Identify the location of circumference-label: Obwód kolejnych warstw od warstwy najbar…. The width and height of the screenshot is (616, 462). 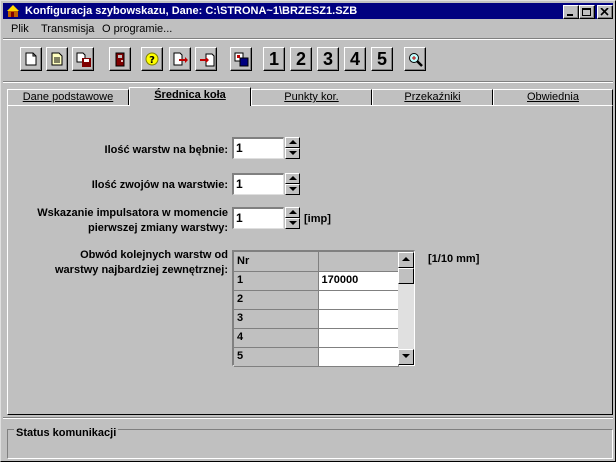
(120, 263).